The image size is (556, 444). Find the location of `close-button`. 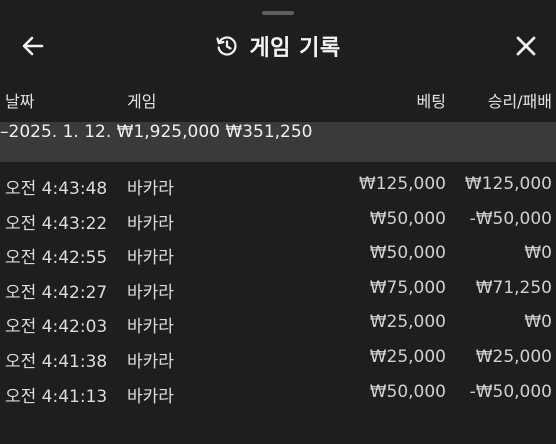

close-button is located at coordinates (518, 46).